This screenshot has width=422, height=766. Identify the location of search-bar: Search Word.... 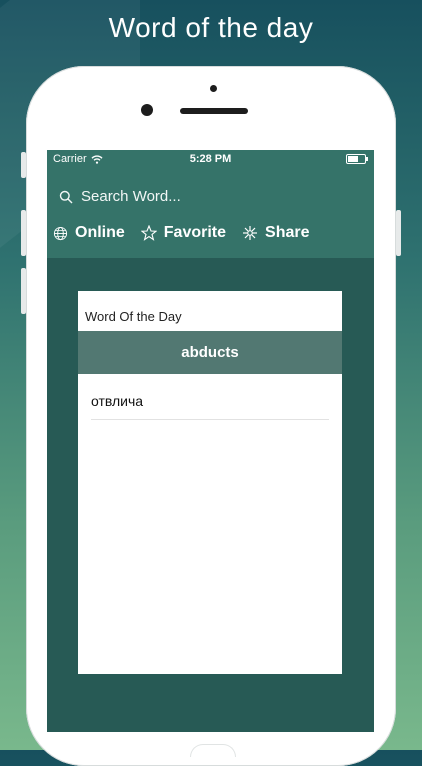
(120, 196).